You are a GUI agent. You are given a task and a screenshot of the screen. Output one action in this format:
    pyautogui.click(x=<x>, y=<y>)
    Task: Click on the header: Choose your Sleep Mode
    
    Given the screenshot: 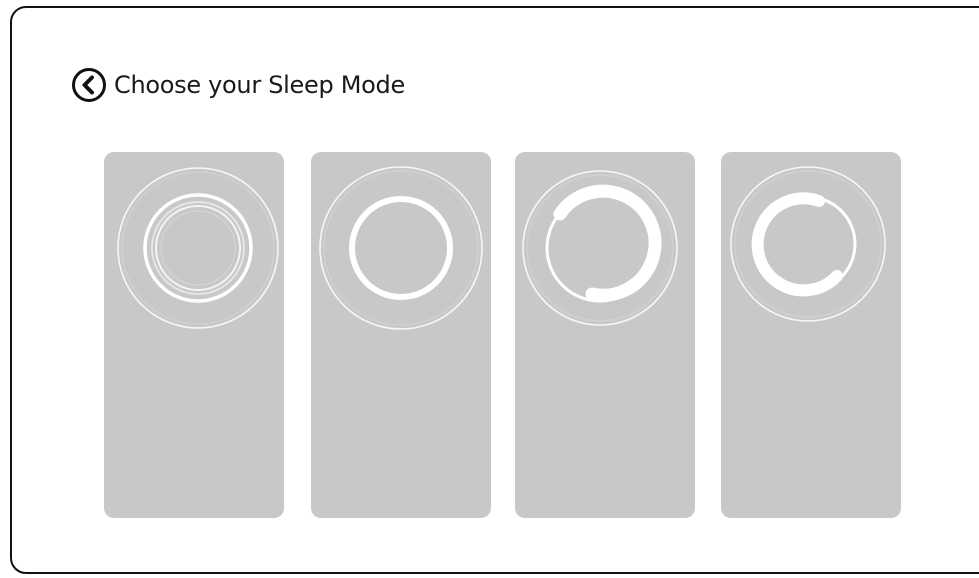 What is the action you would take?
    pyautogui.click(x=237, y=85)
    